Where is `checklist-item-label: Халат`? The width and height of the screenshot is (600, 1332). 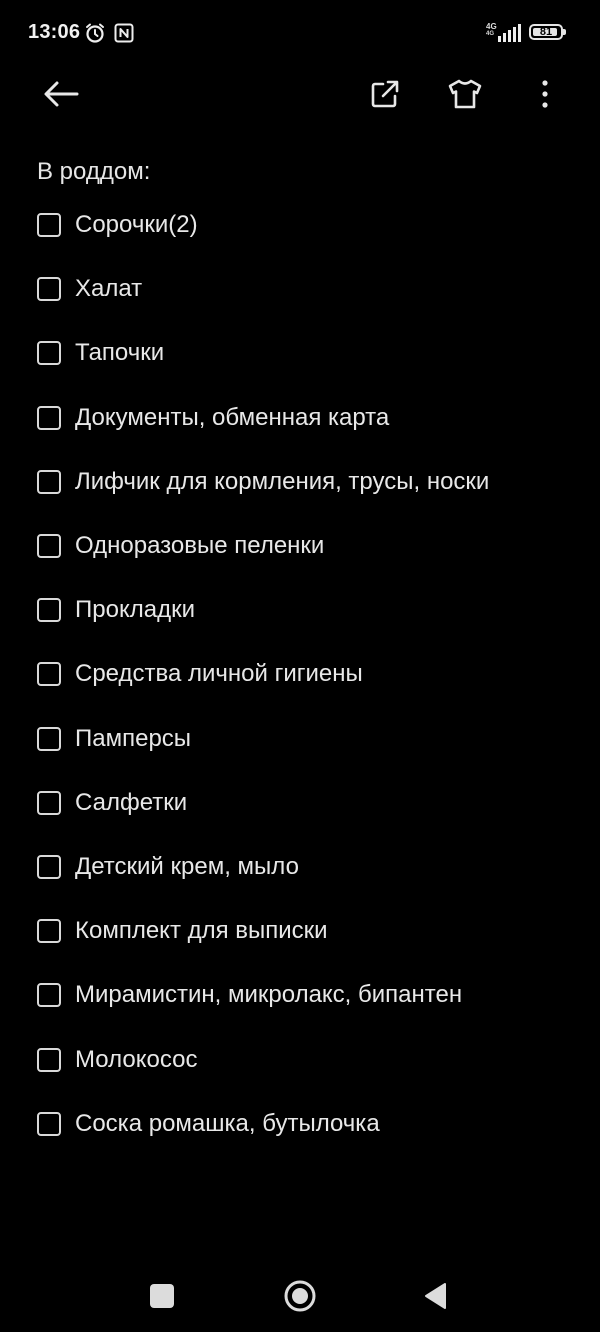 checklist-item-label: Халат is located at coordinates (108, 289).